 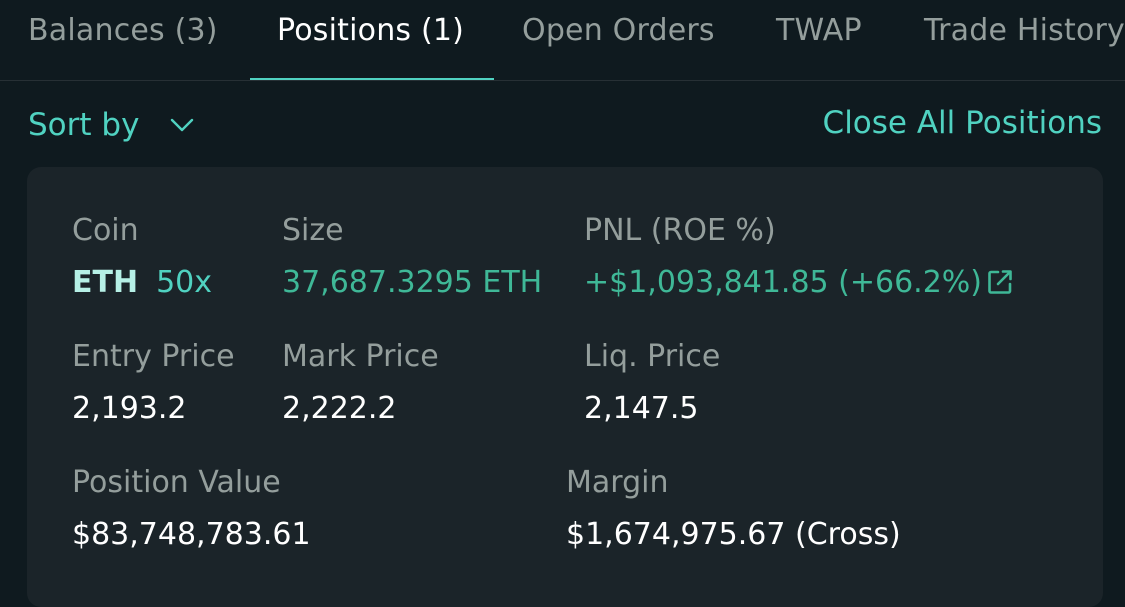 I want to click on close-all-positions-button: Close All Positions, so click(x=962, y=123).